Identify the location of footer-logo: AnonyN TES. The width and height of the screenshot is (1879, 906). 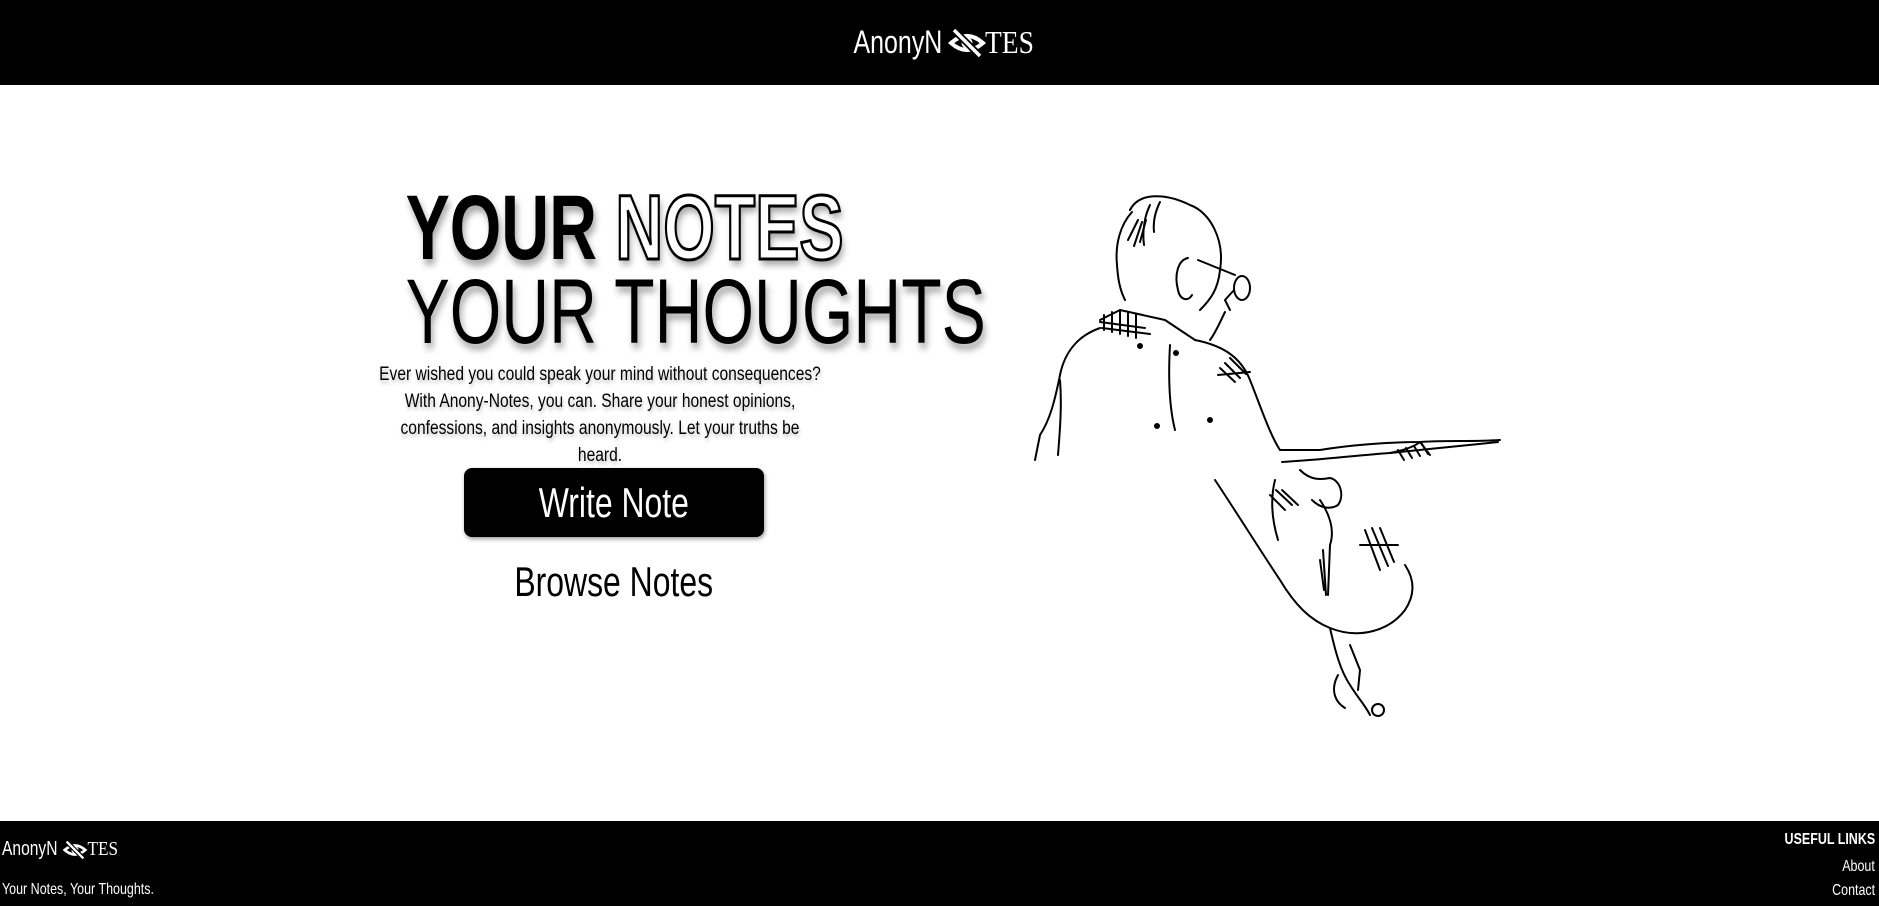
(60, 849).